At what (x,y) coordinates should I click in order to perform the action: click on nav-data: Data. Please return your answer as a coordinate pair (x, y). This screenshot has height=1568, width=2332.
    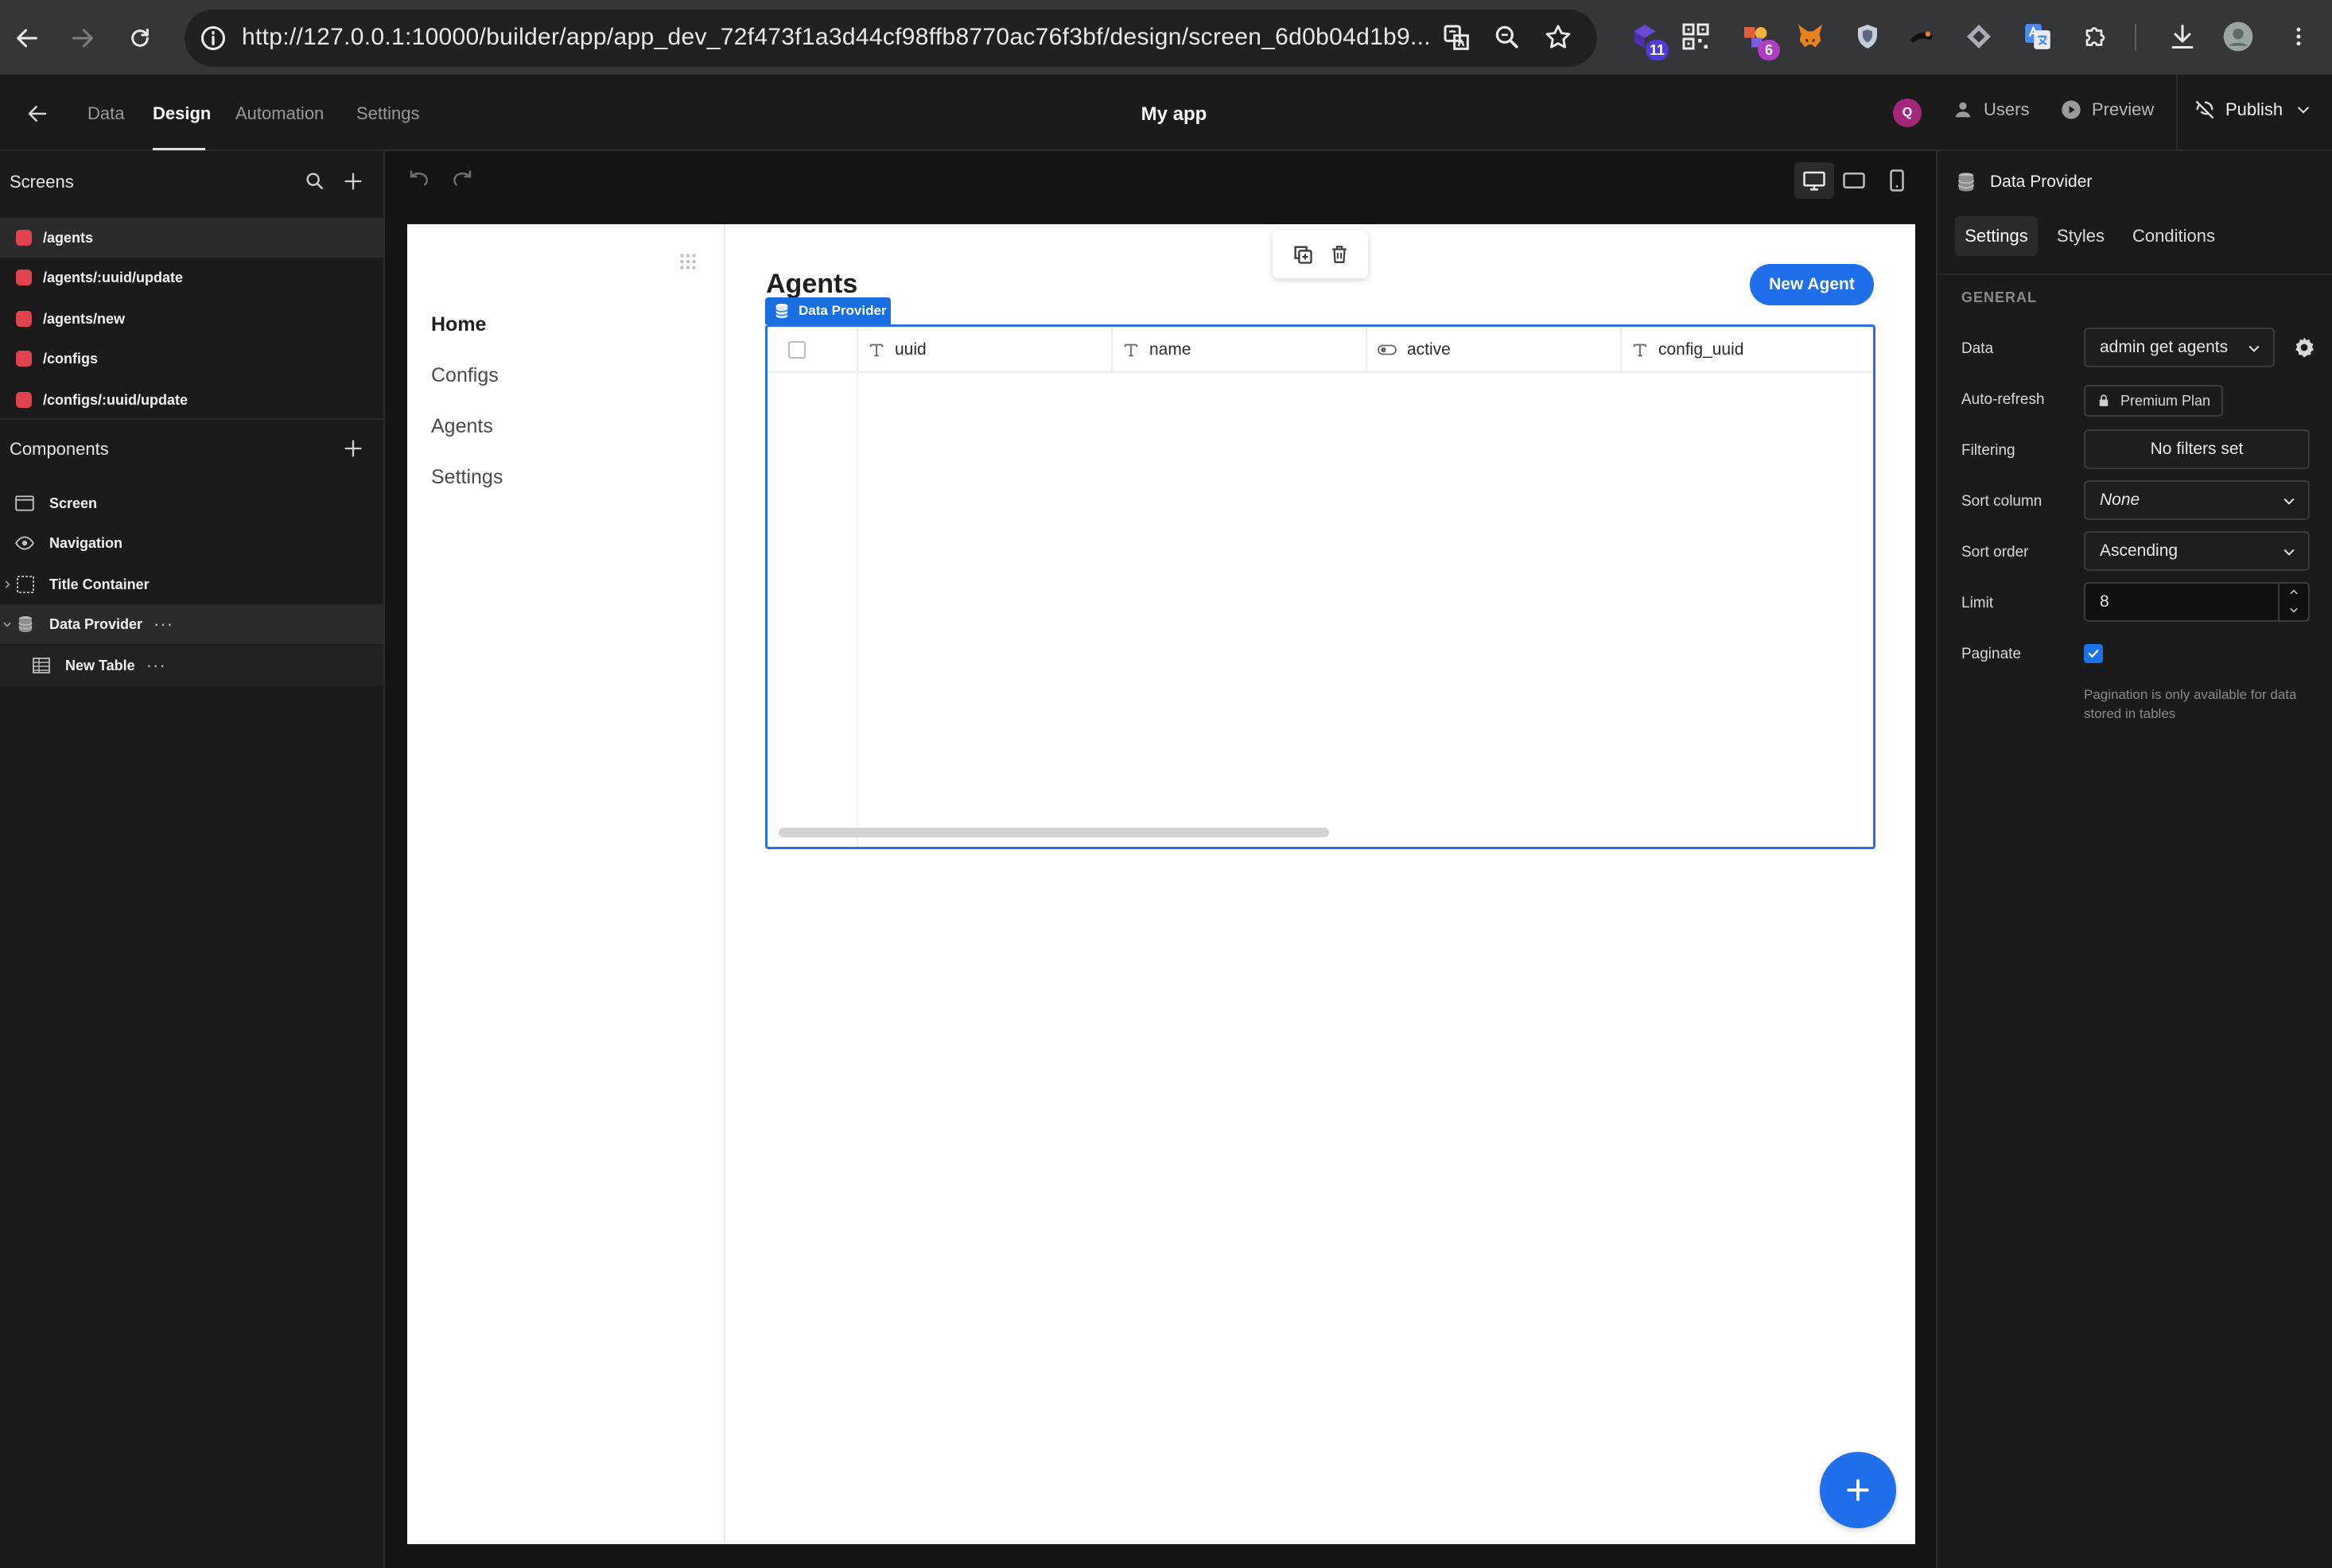
    Looking at the image, I should click on (105, 114).